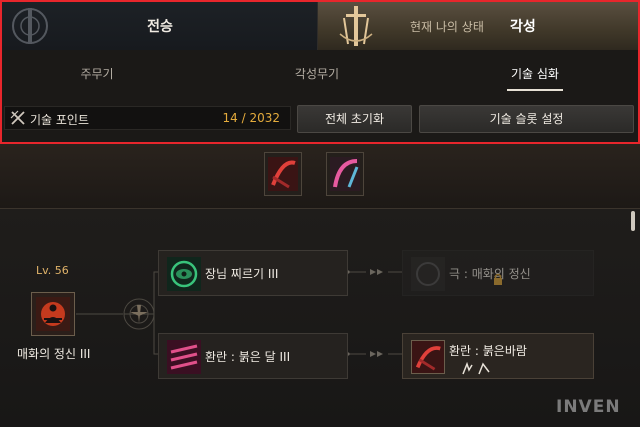  I want to click on meditation-skill-icon, so click(53, 314).